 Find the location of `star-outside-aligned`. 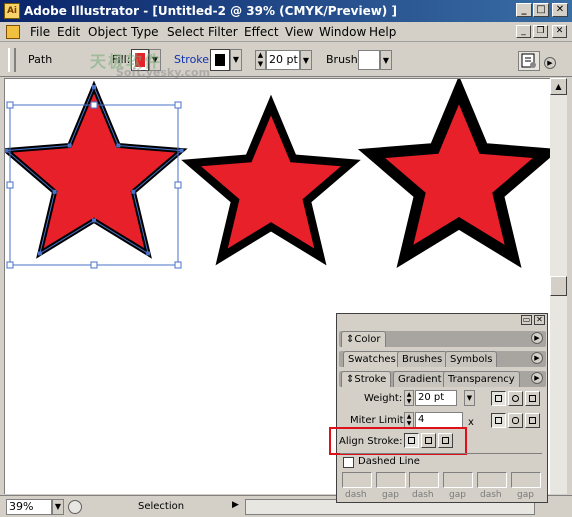

star-outside-aligned is located at coordinates (453, 174).